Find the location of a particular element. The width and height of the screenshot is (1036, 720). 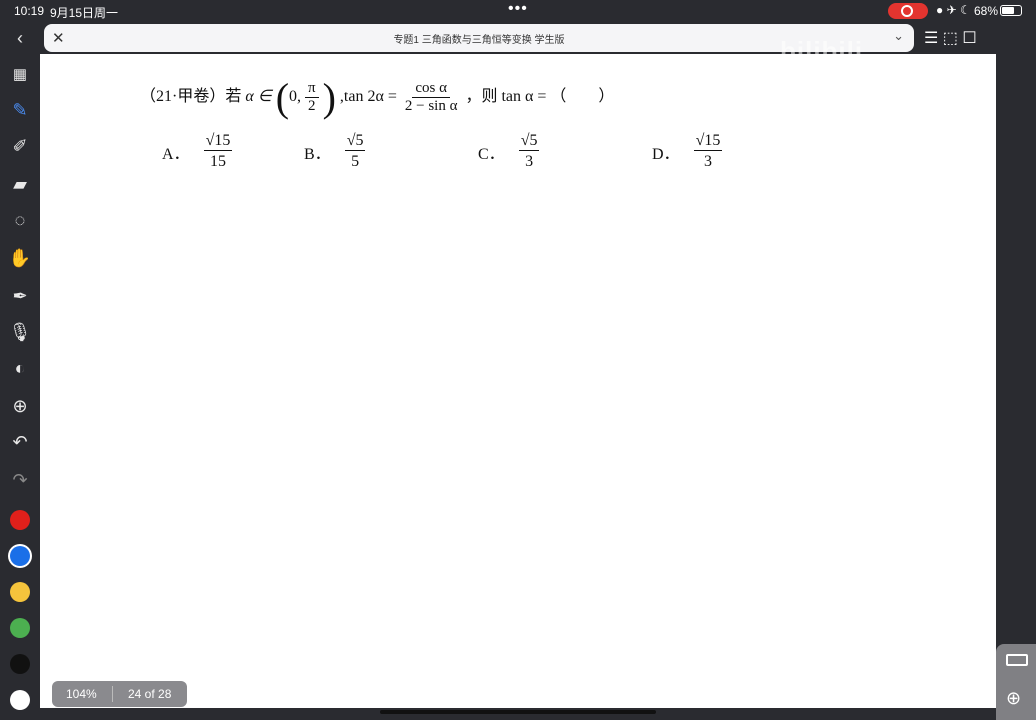

choice-den: 15 is located at coordinates (217, 161).